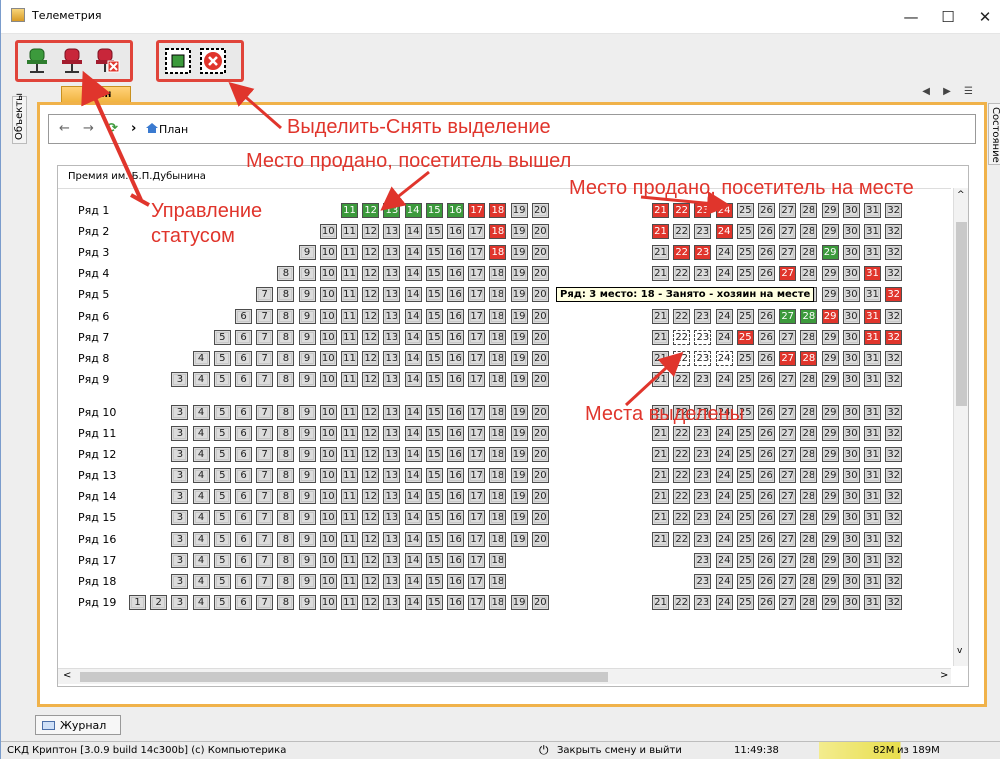 This screenshot has width=1000, height=759. I want to click on mark-present-button, so click(37, 61).